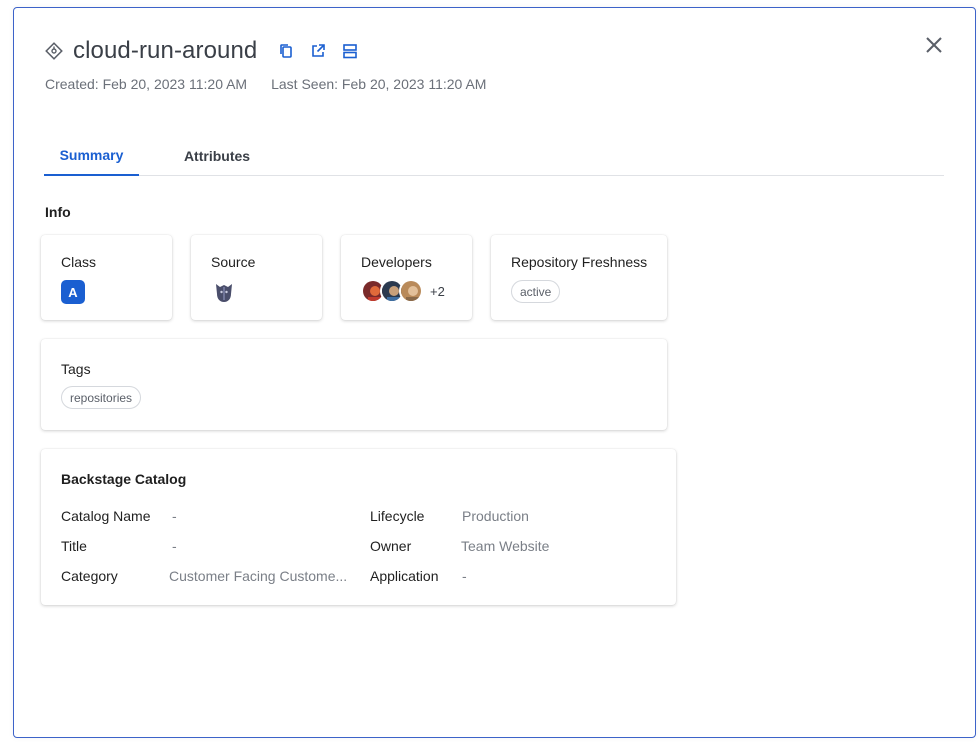 The height and width of the screenshot is (748, 980). Describe the element at coordinates (934, 45) in the screenshot. I see `close-icon` at that location.